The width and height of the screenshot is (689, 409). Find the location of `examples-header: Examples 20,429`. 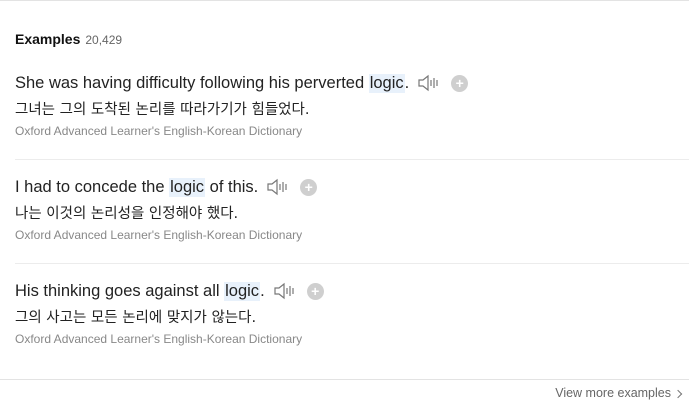

examples-header: Examples 20,429 is located at coordinates (68, 39).